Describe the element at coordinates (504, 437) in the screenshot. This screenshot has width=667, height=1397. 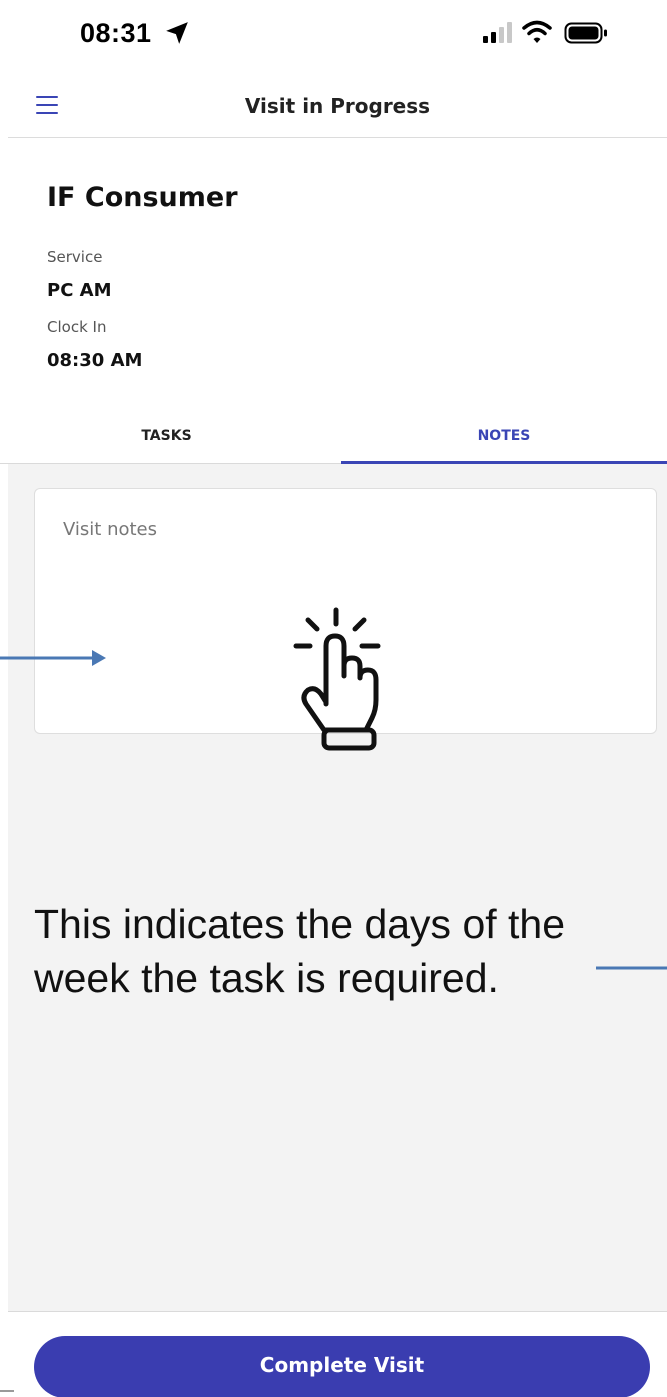
I see `tab-notes: NOTES` at that location.